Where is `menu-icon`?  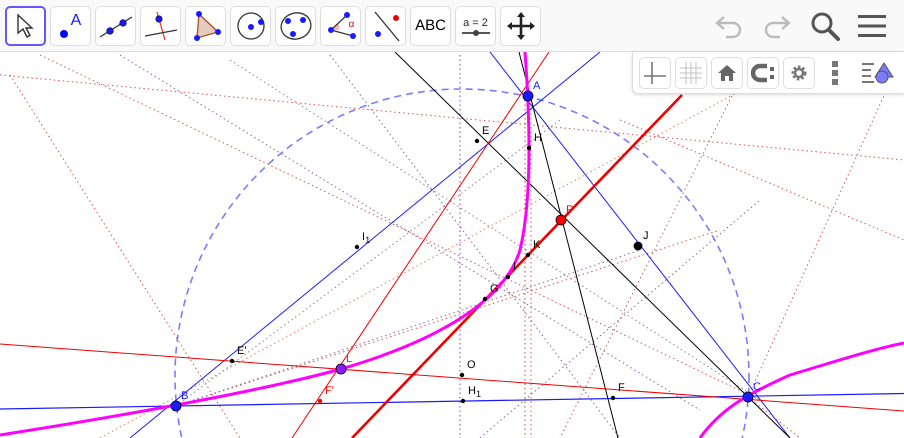 menu-icon is located at coordinates (872, 26).